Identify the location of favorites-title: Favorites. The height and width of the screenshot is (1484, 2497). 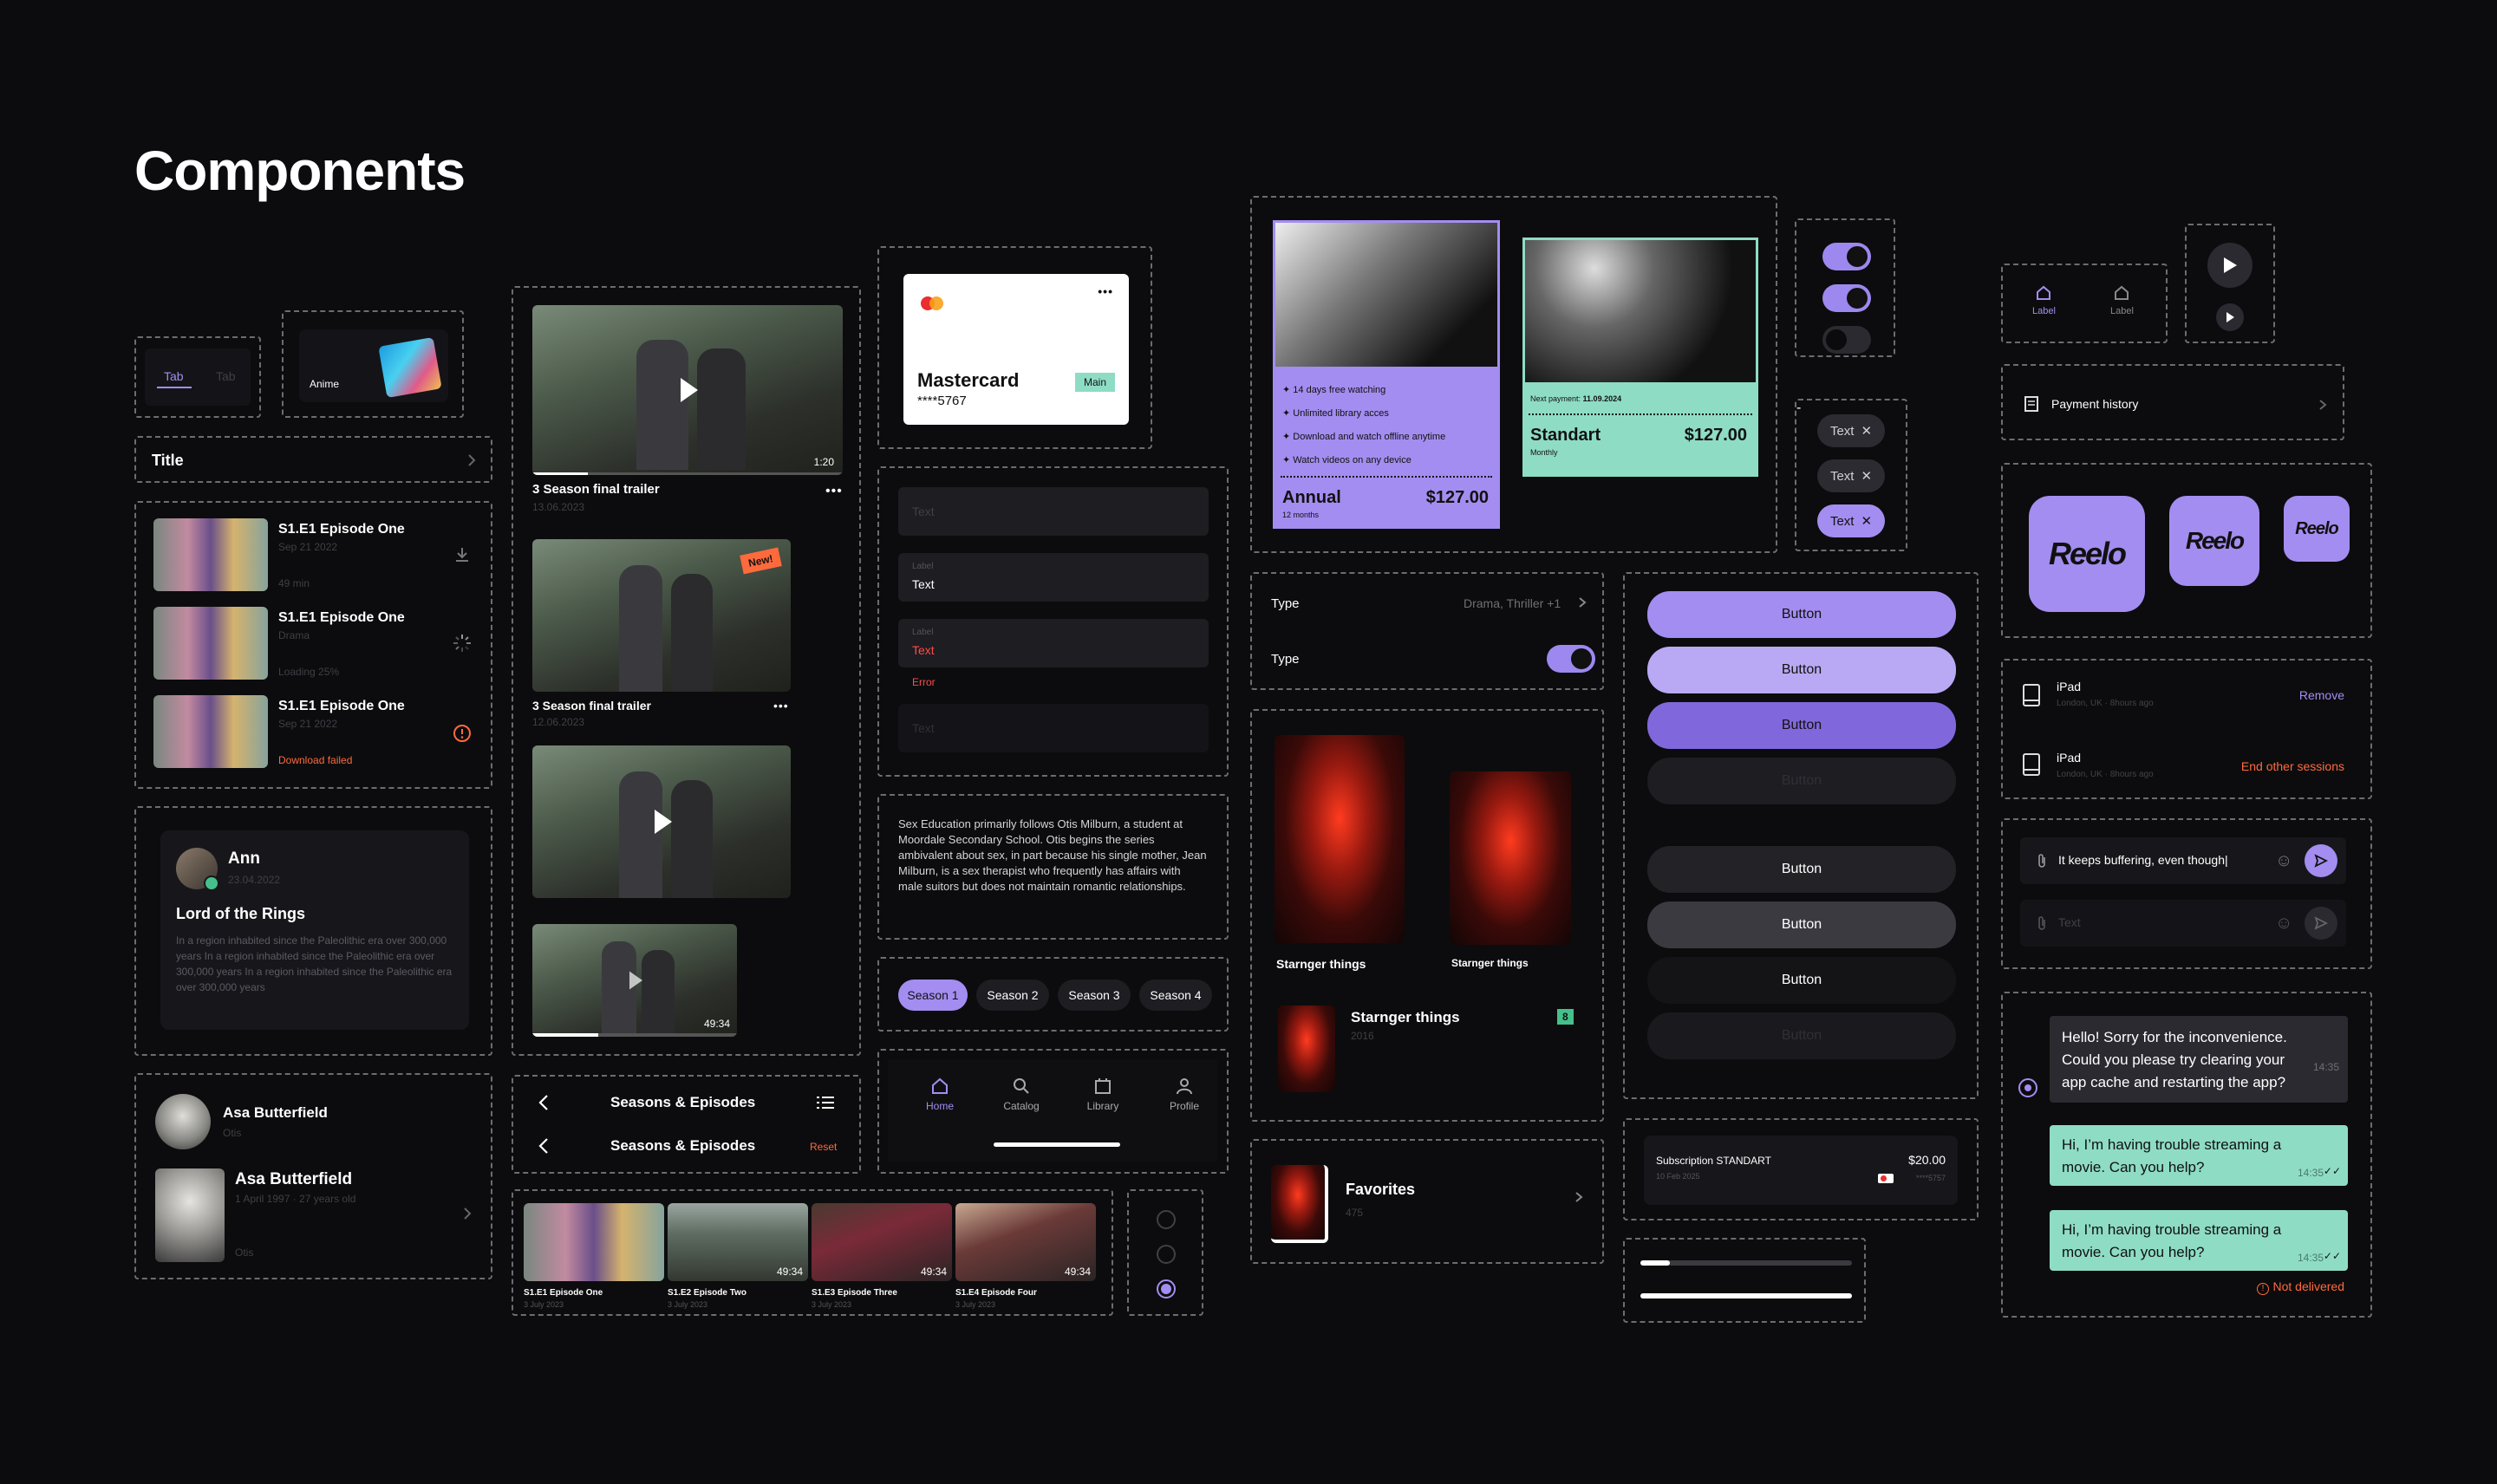
(1380, 1190).